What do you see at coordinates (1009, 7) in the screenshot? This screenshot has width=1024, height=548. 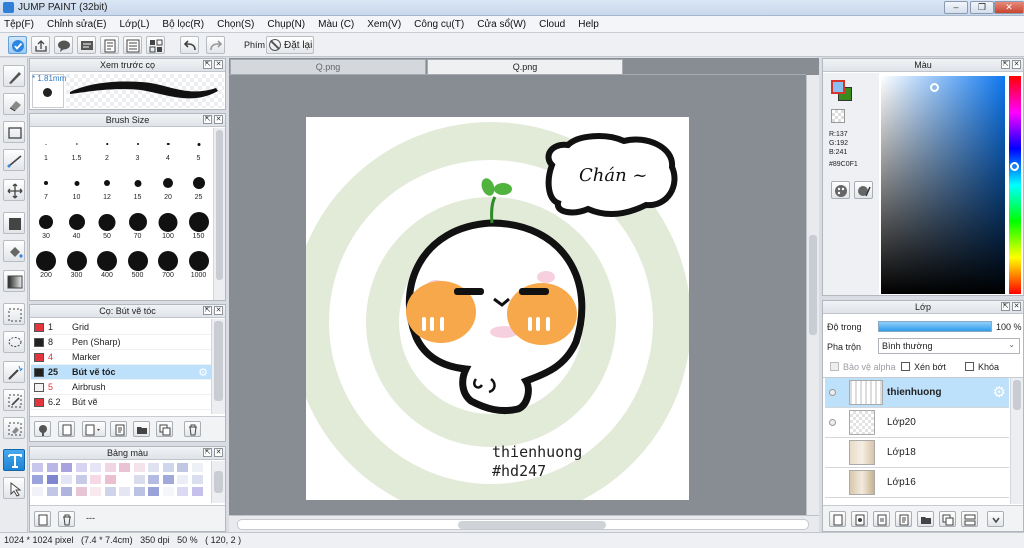 I see `close-button: ✕` at bounding box center [1009, 7].